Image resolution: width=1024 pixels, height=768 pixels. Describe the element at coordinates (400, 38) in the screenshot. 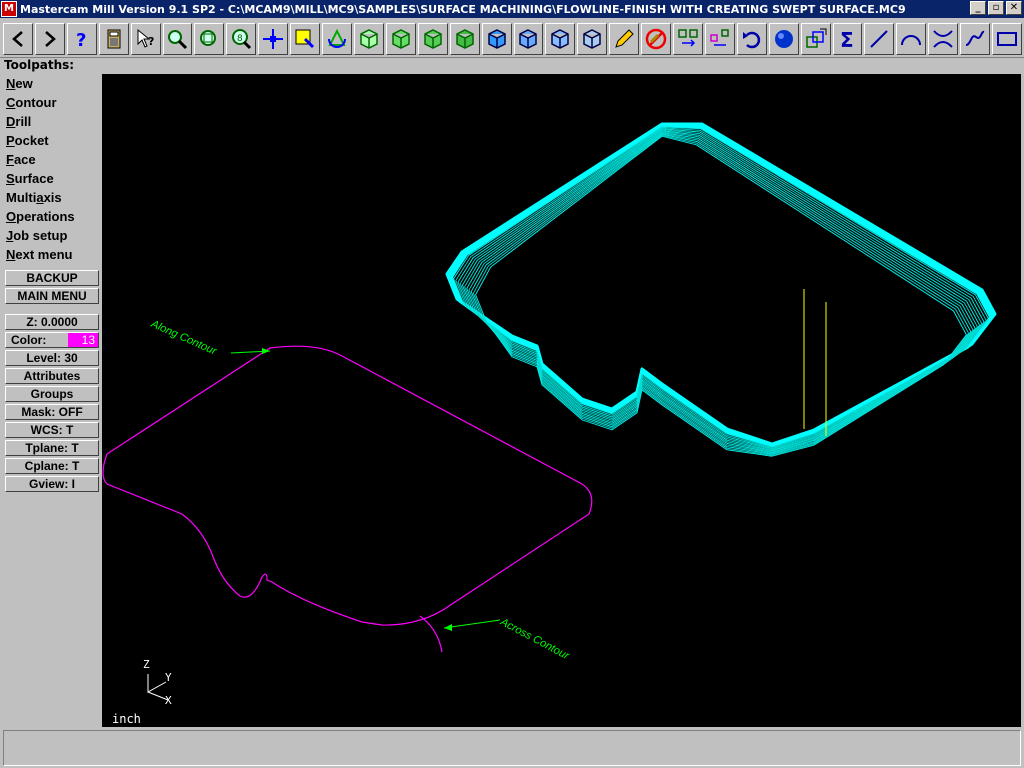

I see `view-top-icon` at that location.